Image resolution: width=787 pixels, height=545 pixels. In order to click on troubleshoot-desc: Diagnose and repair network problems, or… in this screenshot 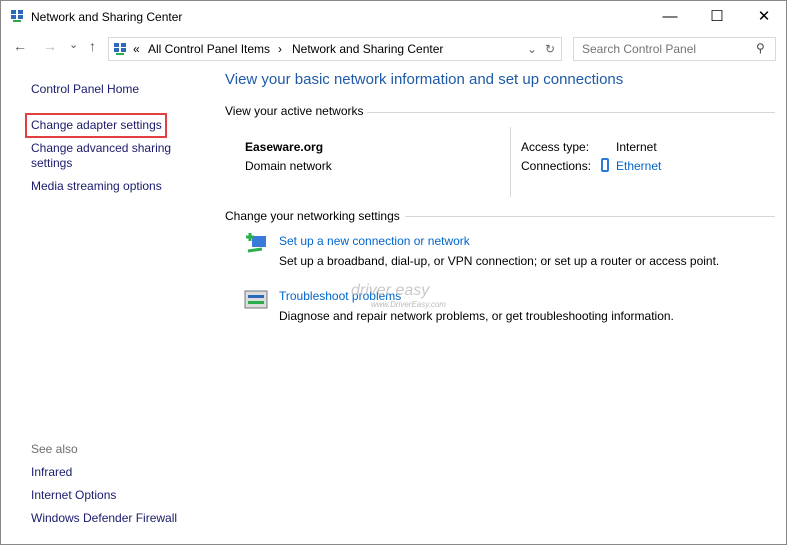, I will do `click(476, 316)`.